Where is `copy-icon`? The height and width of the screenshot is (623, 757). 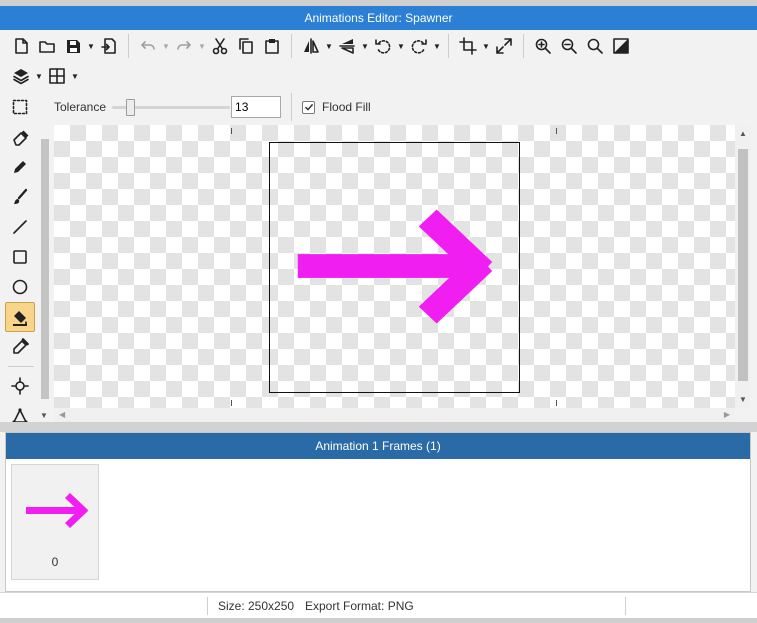 copy-icon is located at coordinates (246, 46).